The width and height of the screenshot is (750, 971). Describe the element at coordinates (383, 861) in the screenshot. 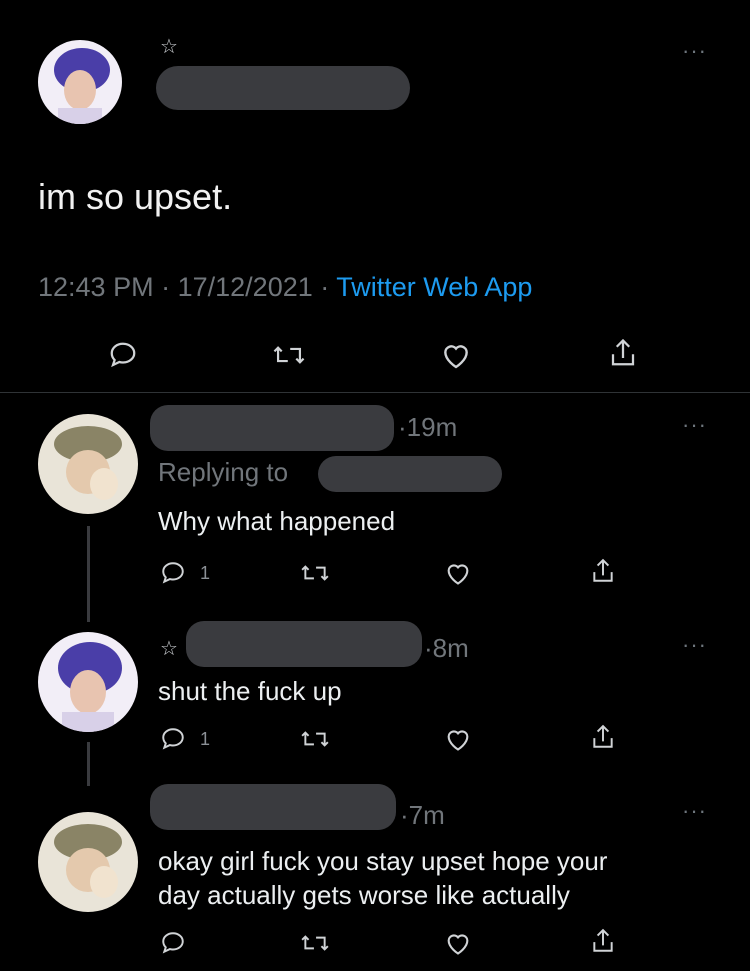

I see `reply3-text-line1: okay girl fuck you stay upset hope your` at that location.